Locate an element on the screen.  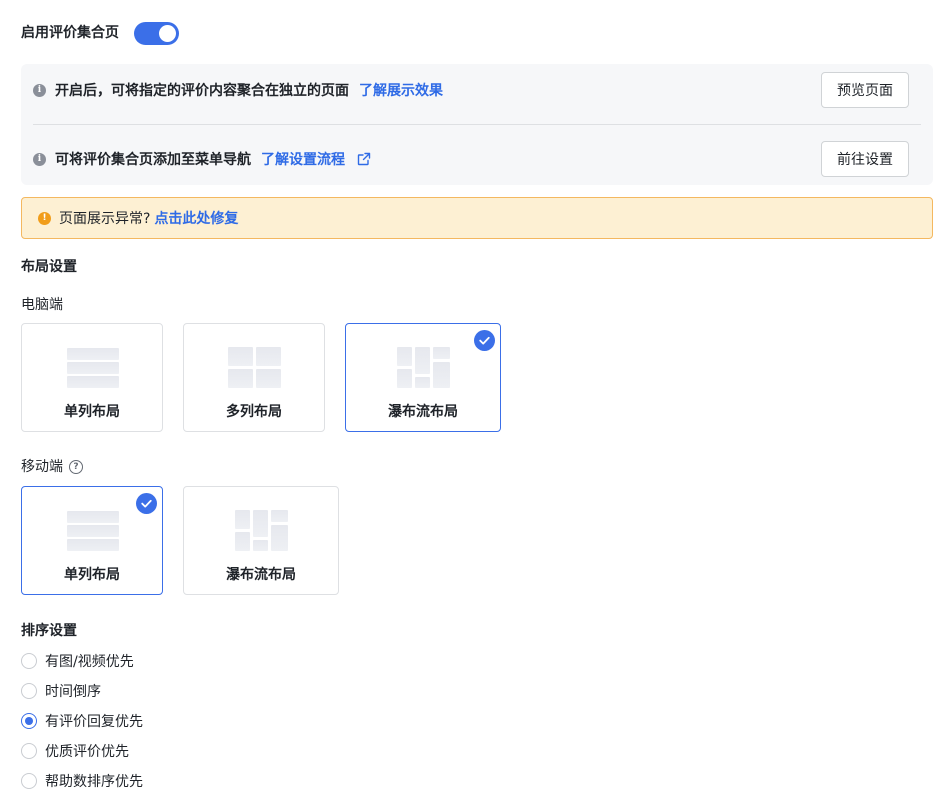
sort-option-time-desc: 时间倒序 is located at coordinates (61, 691).